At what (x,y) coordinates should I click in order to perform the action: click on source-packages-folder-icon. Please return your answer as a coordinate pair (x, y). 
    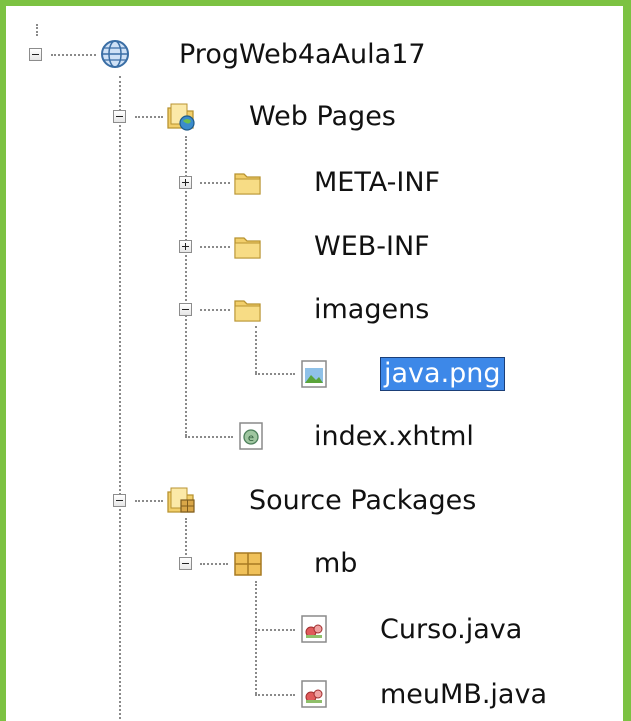
    Looking at the image, I should click on (181, 500).